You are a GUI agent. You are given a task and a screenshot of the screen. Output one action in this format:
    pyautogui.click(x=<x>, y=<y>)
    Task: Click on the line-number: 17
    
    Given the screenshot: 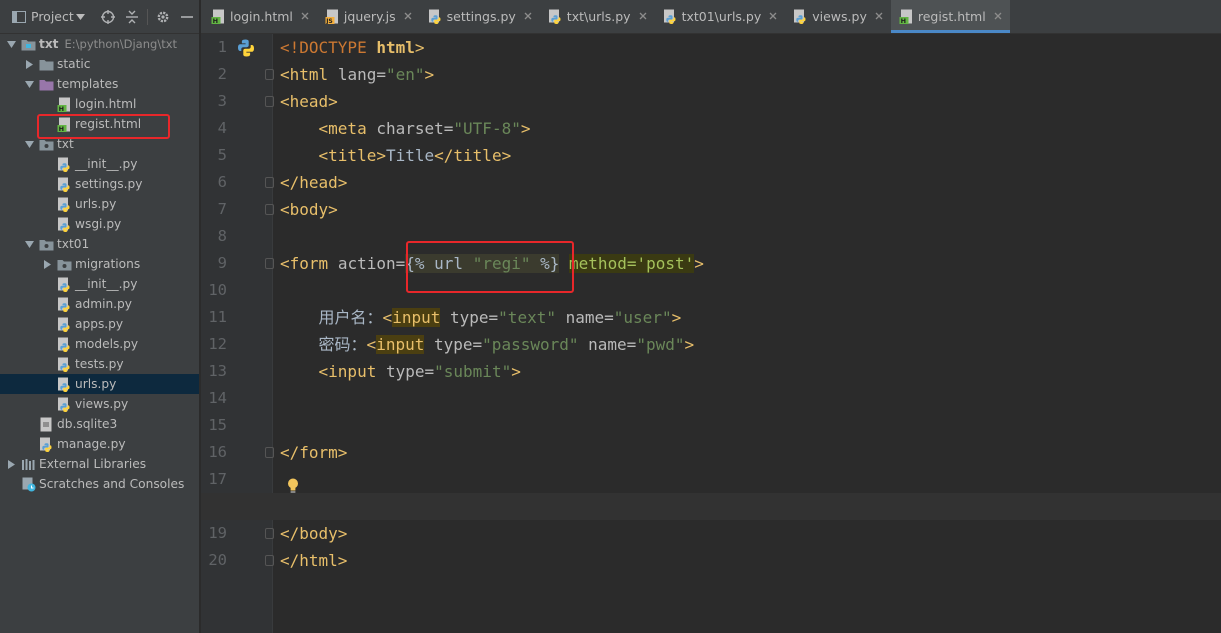 What is the action you would take?
    pyautogui.click(x=217, y=479)
    